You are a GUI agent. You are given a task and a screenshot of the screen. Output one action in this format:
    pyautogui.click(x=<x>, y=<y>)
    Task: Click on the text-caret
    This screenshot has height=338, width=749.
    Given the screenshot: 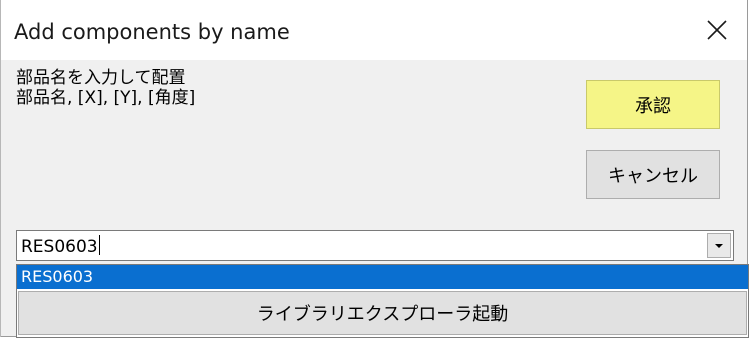 What is the action you would take?
    pyautogui.click(x=99, y=245)
    